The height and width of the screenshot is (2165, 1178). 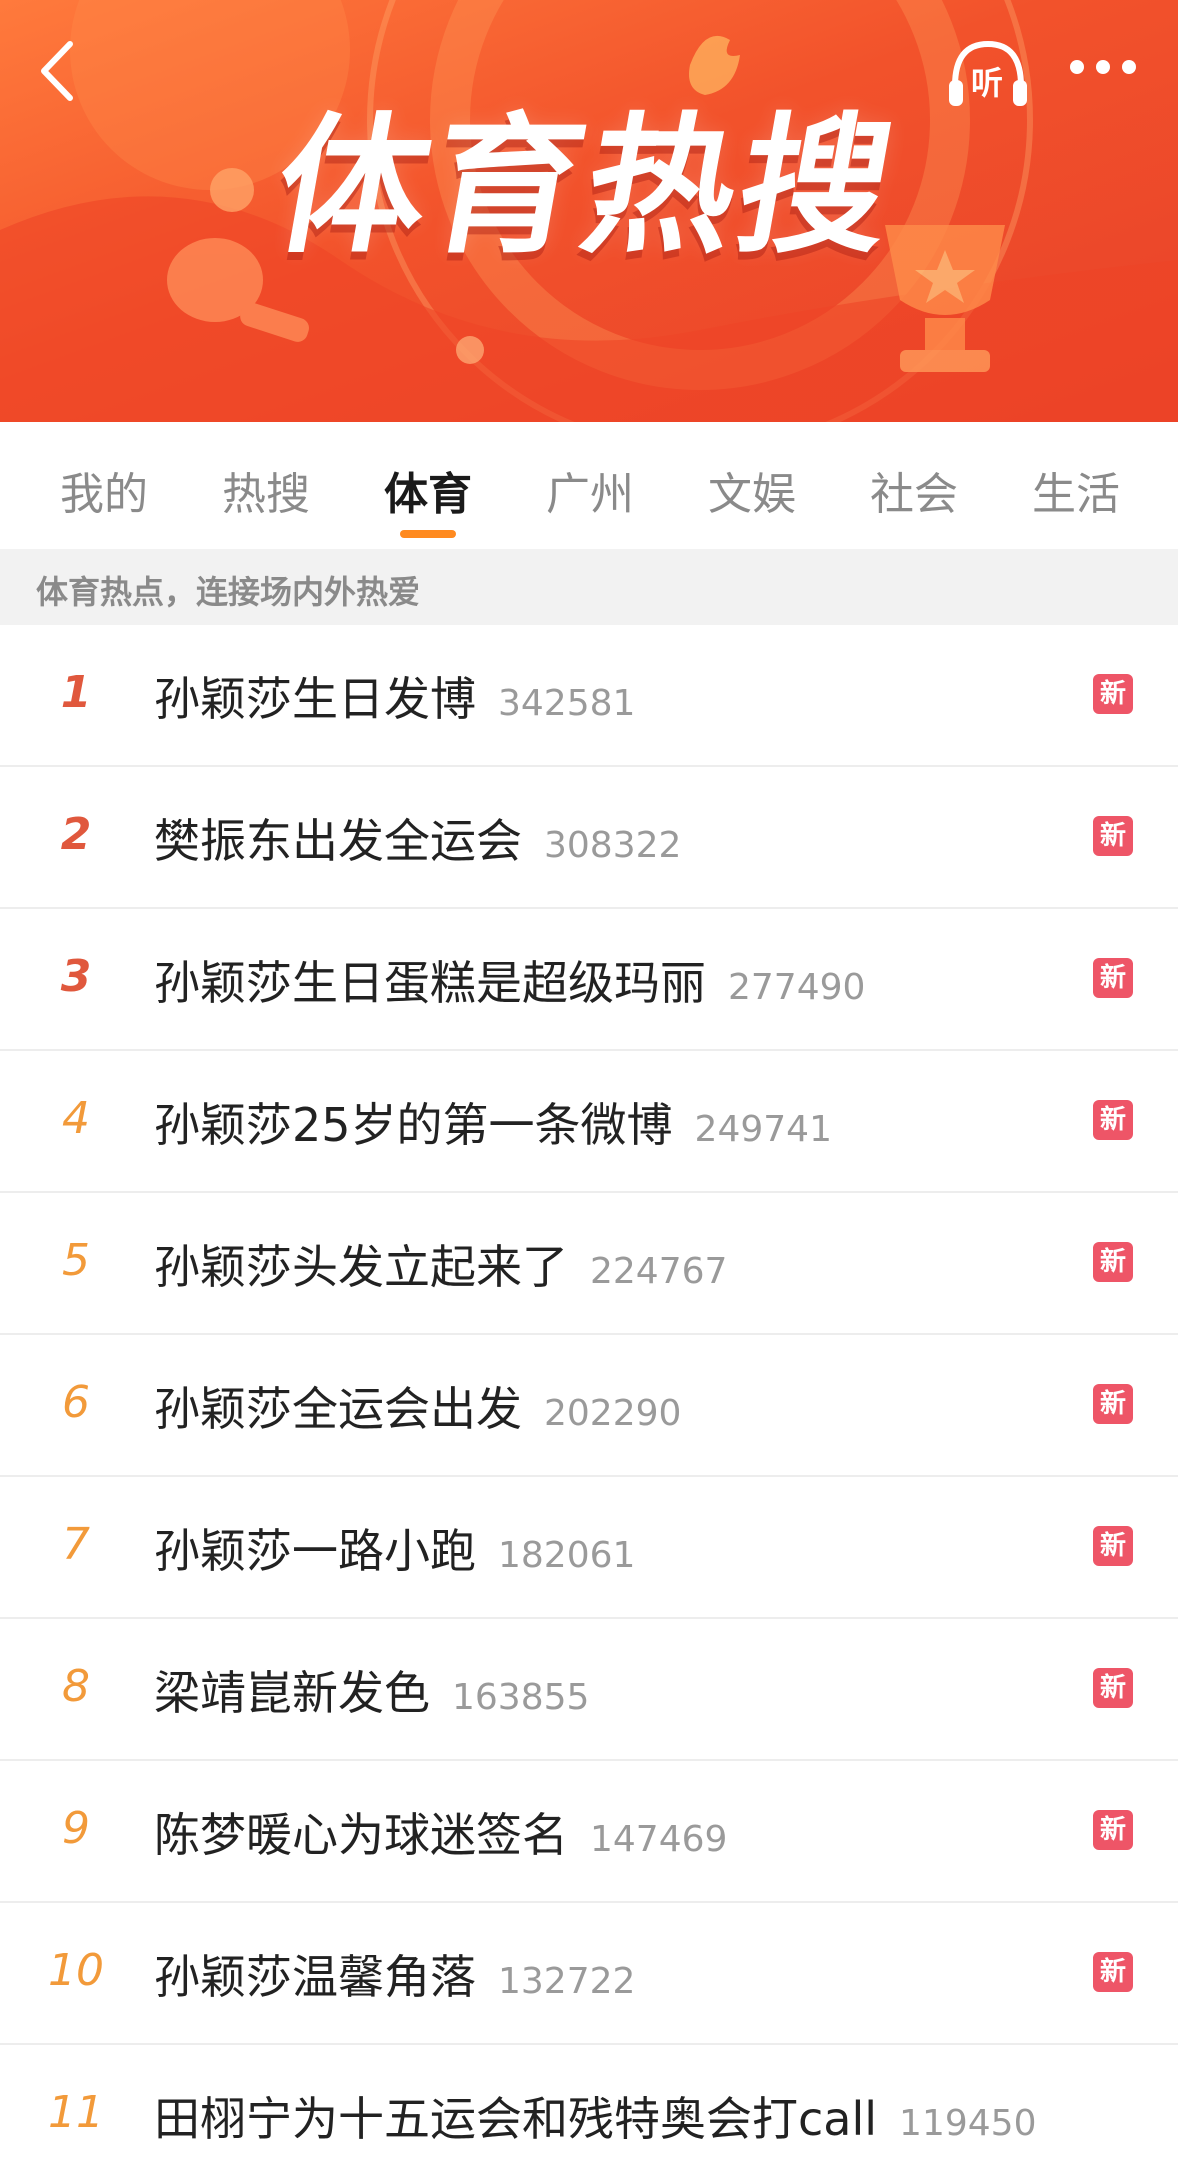 I want to click on list-item: 9 陈梦暖心为球迷签名 147469 新, so click(x=589, y=1832).